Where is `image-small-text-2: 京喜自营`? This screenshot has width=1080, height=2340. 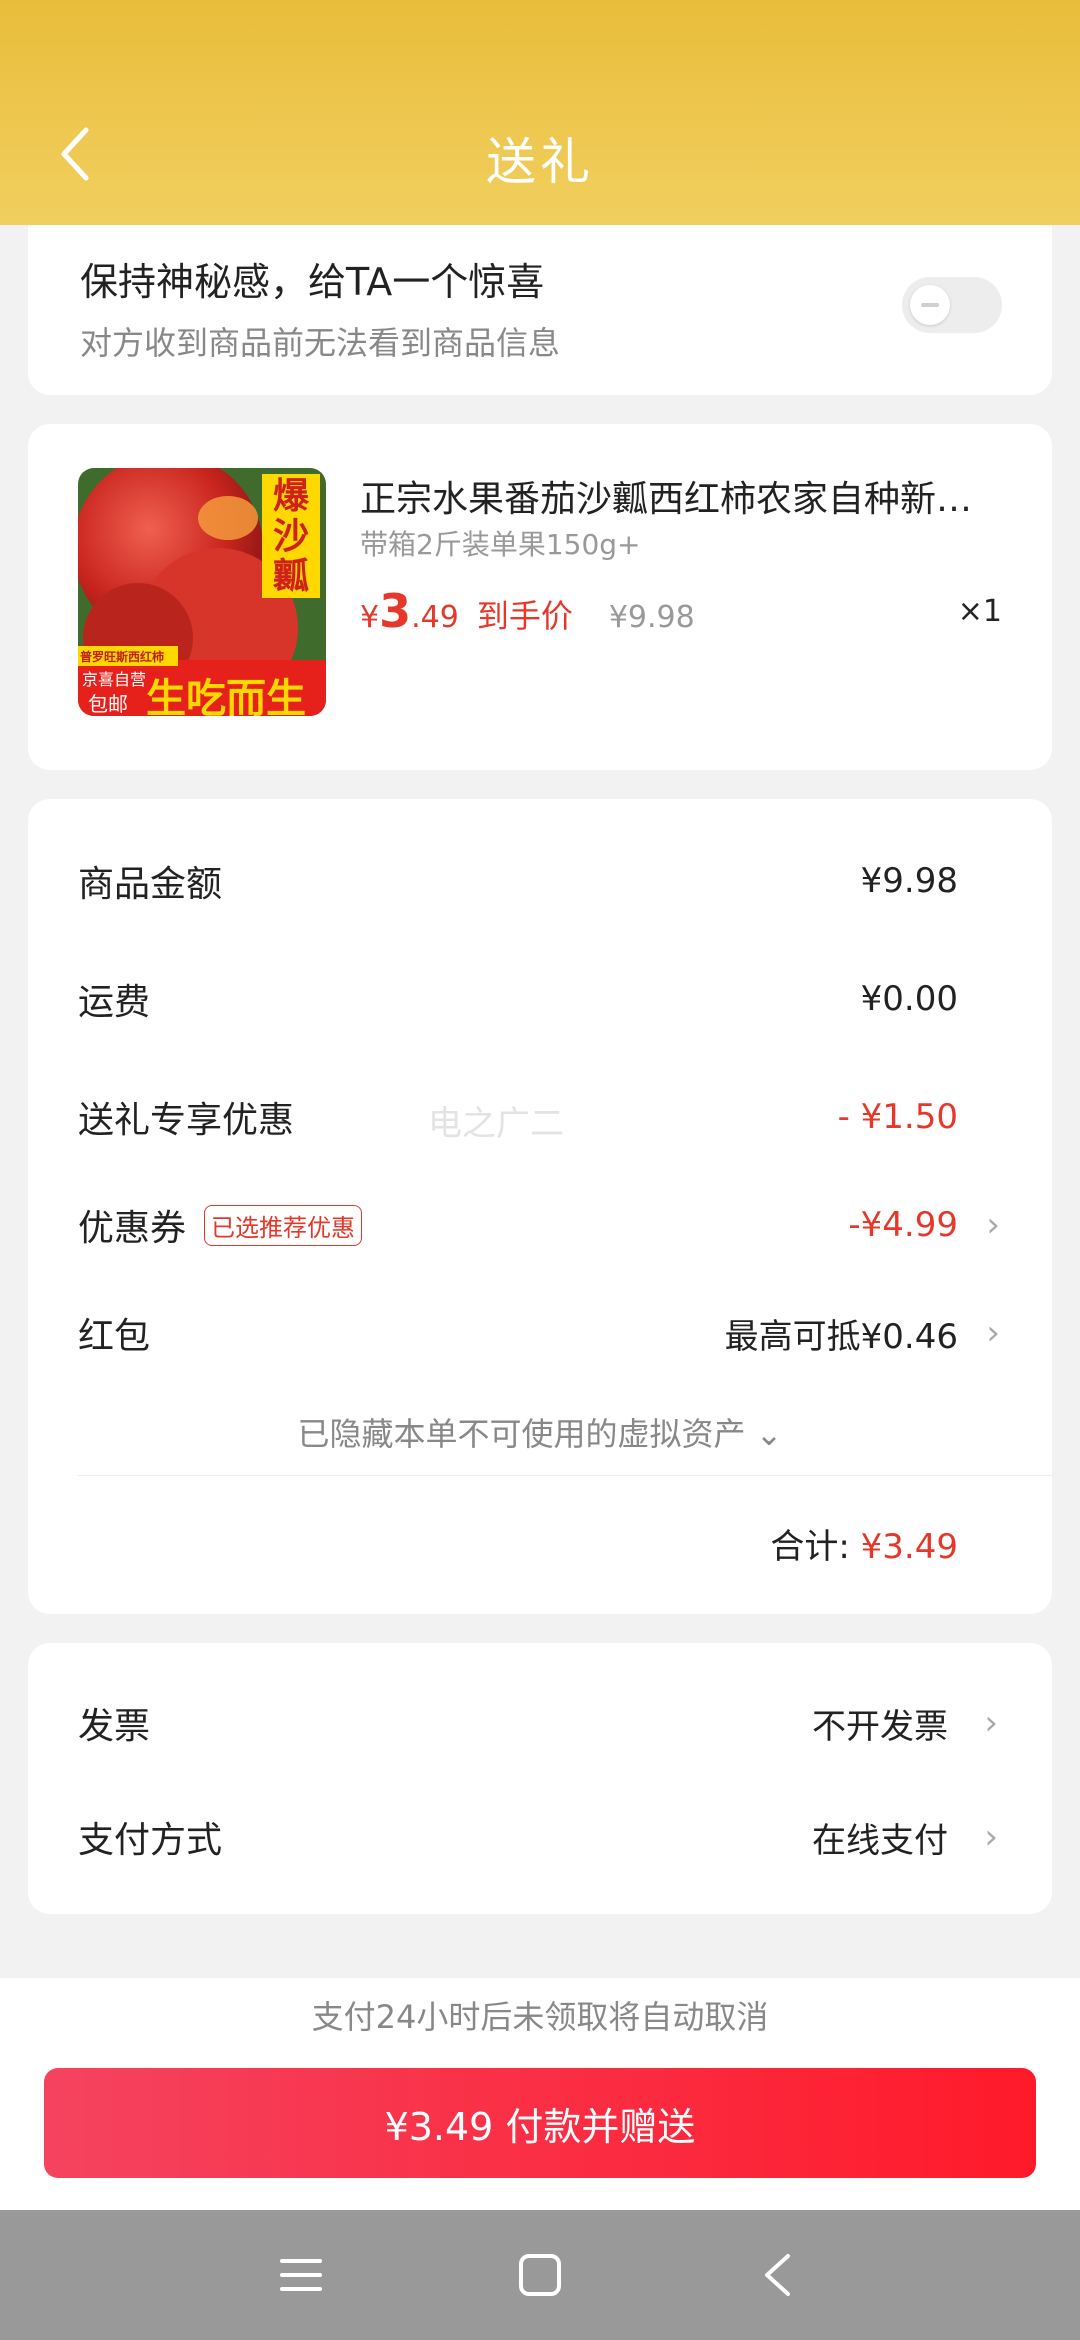 image-small-text-2: 京喜自营 is located at coordinates (114, 679).